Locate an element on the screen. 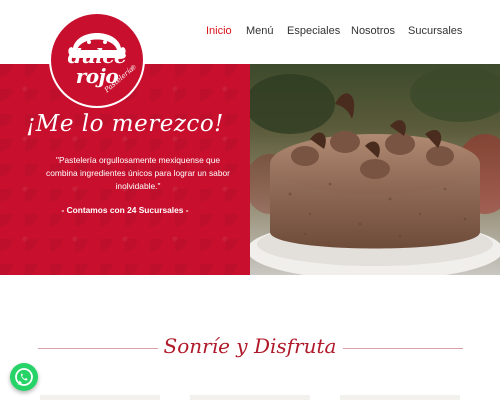 The width and height of the screenshot is (500, 400). whatsapp-icon is located at coordinates (24, 377).